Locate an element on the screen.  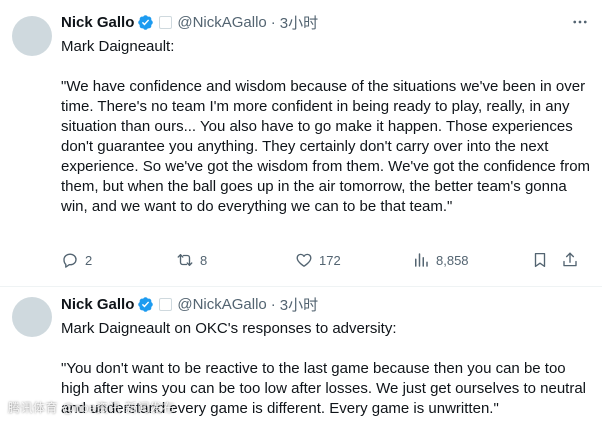
share-icon is located at coordinates (570, 260).